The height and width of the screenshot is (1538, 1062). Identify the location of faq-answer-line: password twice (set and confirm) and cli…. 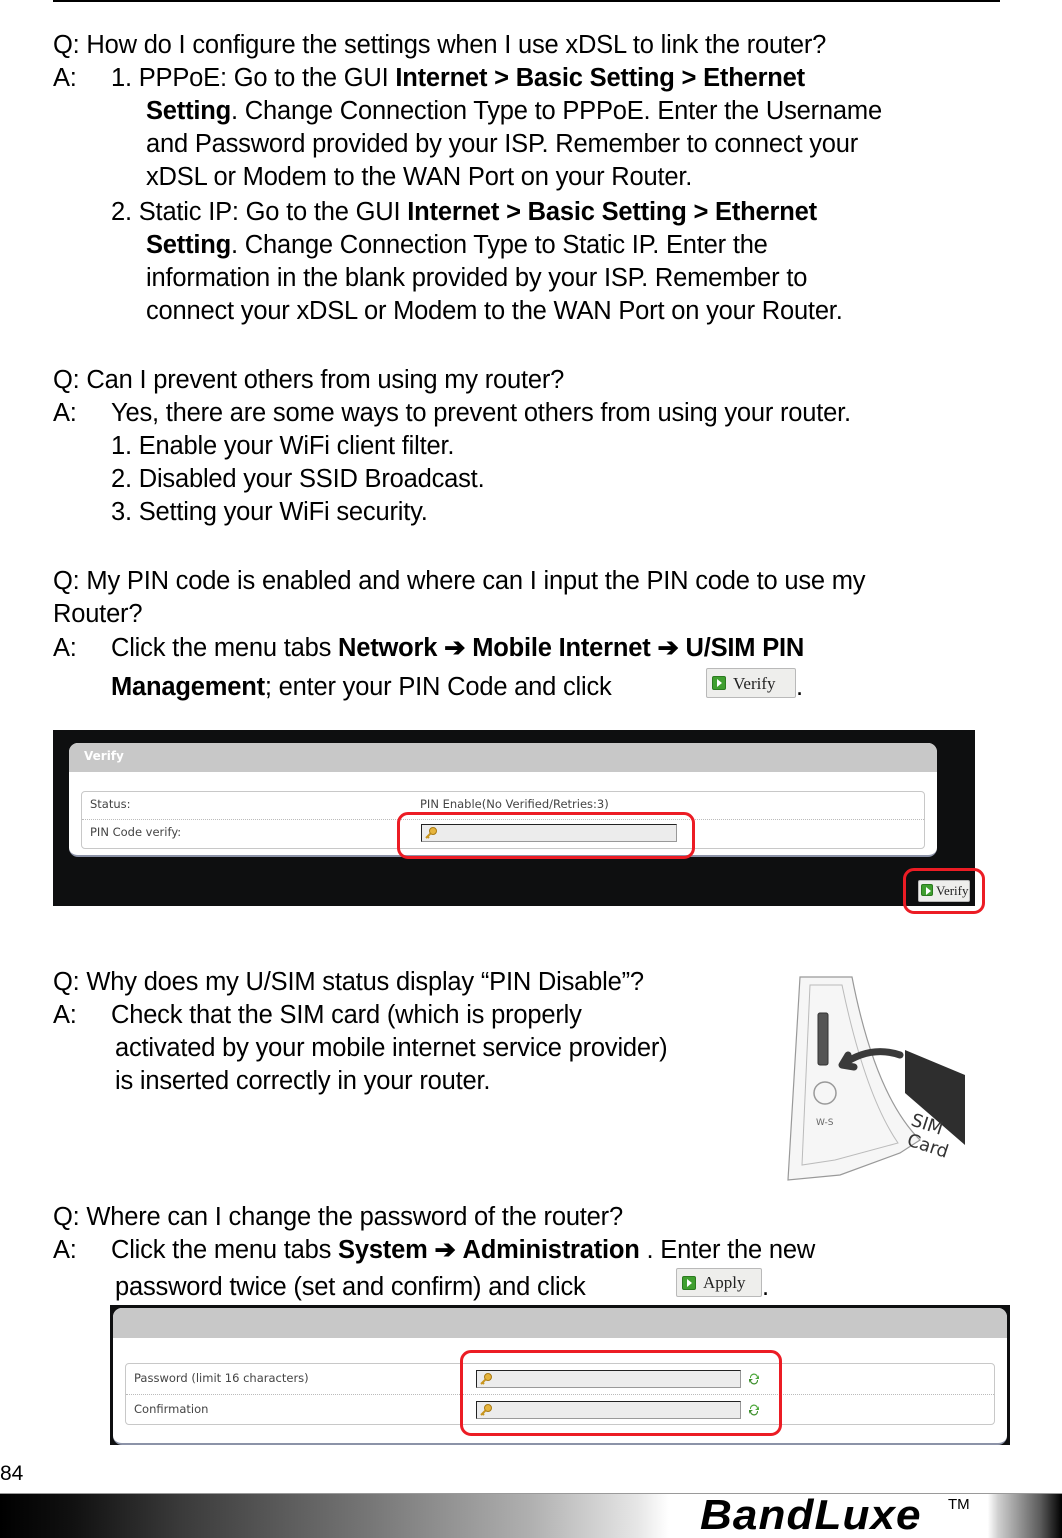
(350, 1287).